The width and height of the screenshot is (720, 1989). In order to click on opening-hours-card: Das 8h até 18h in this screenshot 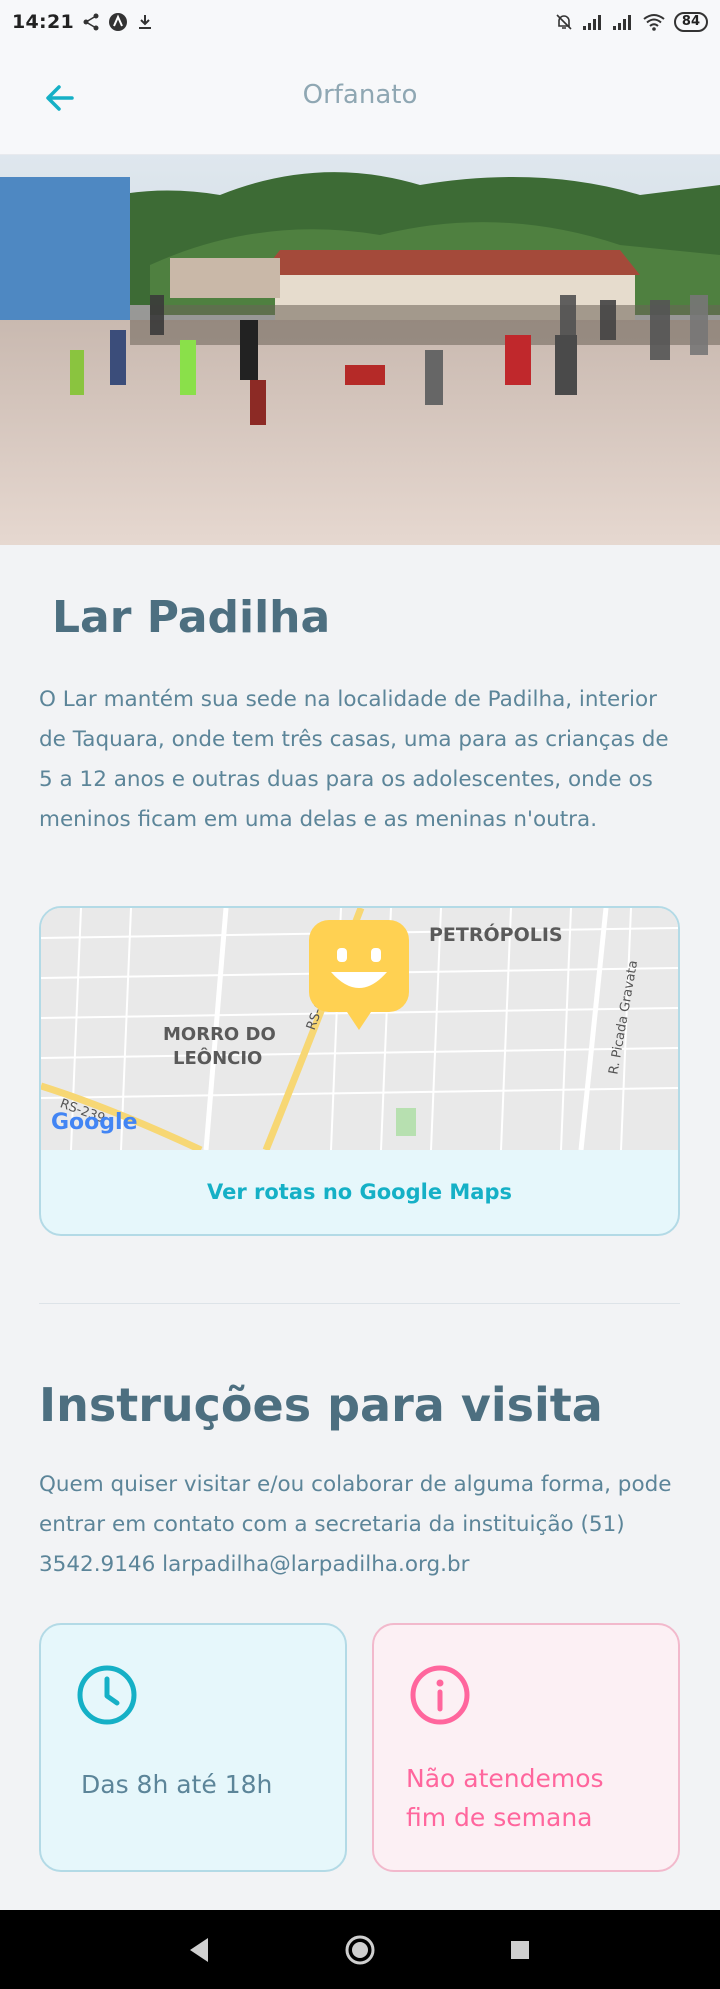, I will do `click(193, 1747)`.